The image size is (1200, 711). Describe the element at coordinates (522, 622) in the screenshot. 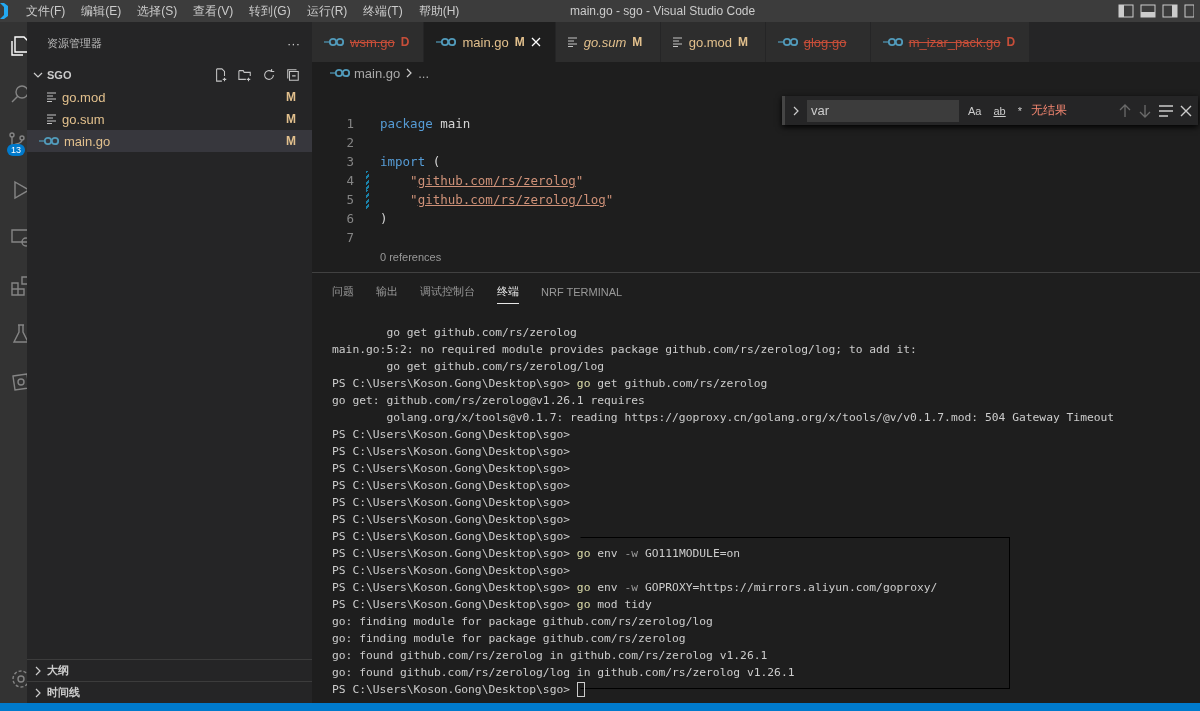

I see `terminal-line: go: finding module for package github.com/rs/zerolog/log` at that location.